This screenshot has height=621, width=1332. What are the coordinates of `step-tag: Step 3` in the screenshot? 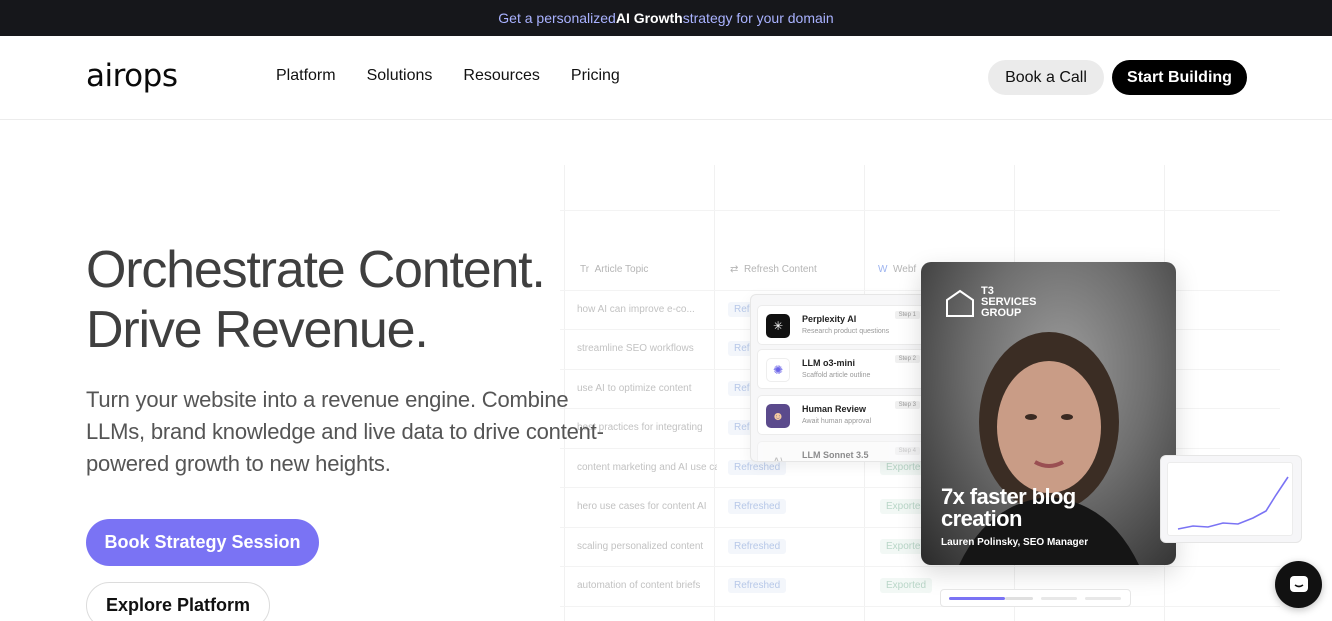 It's located at (907, 405).